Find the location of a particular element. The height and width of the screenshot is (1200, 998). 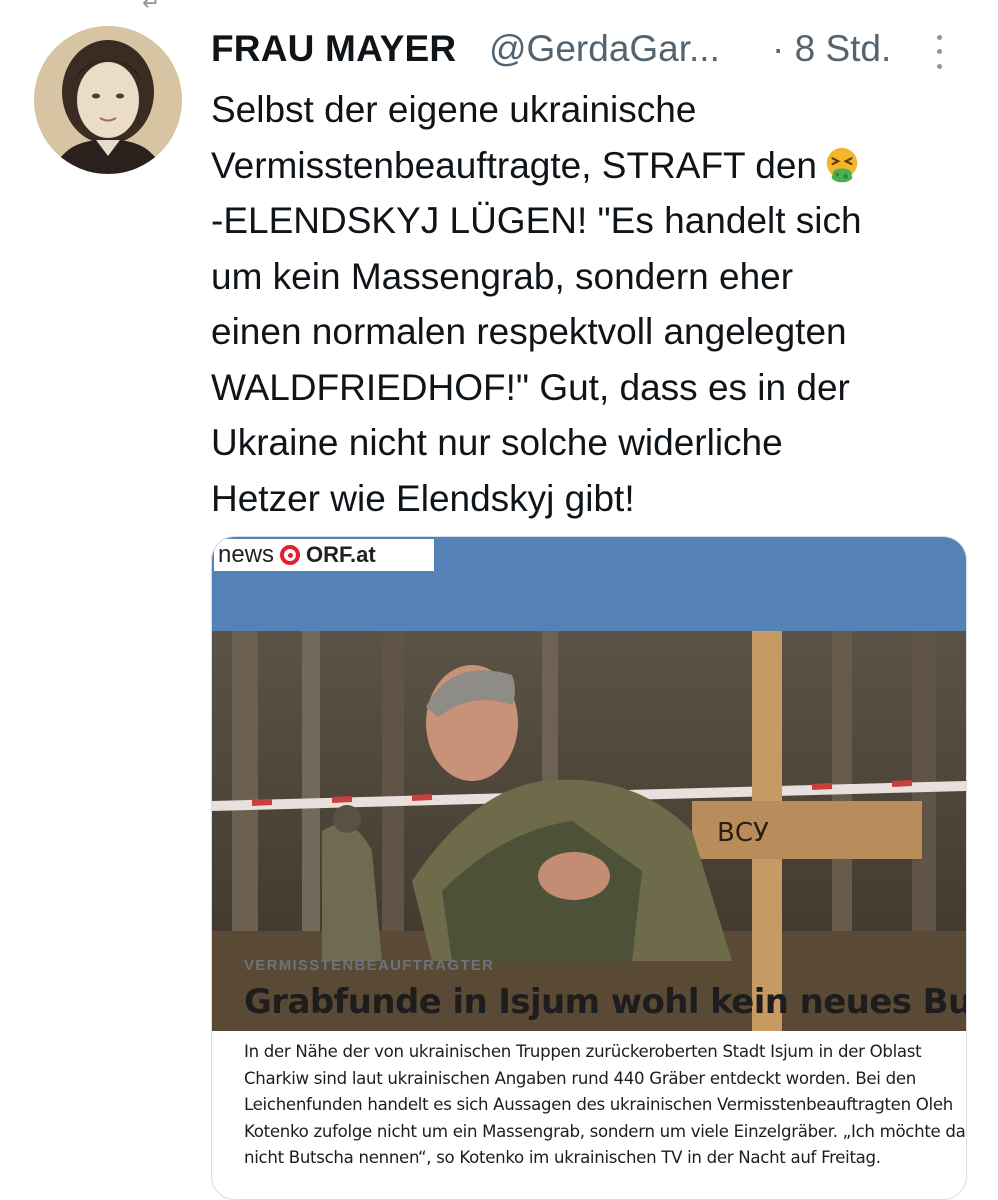

tweet-text-line: um kein Massengrab, sondern eher is located at coordinates (502, 276).